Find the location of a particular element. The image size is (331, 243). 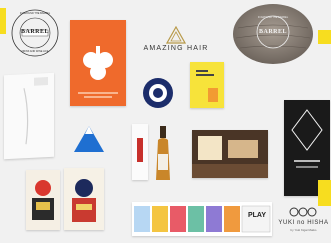

interior-photo is located at coordinates (230, 154).